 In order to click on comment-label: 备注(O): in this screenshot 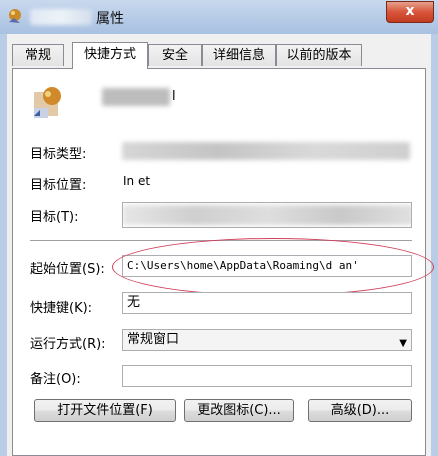, I will do `click(55, 379)`.